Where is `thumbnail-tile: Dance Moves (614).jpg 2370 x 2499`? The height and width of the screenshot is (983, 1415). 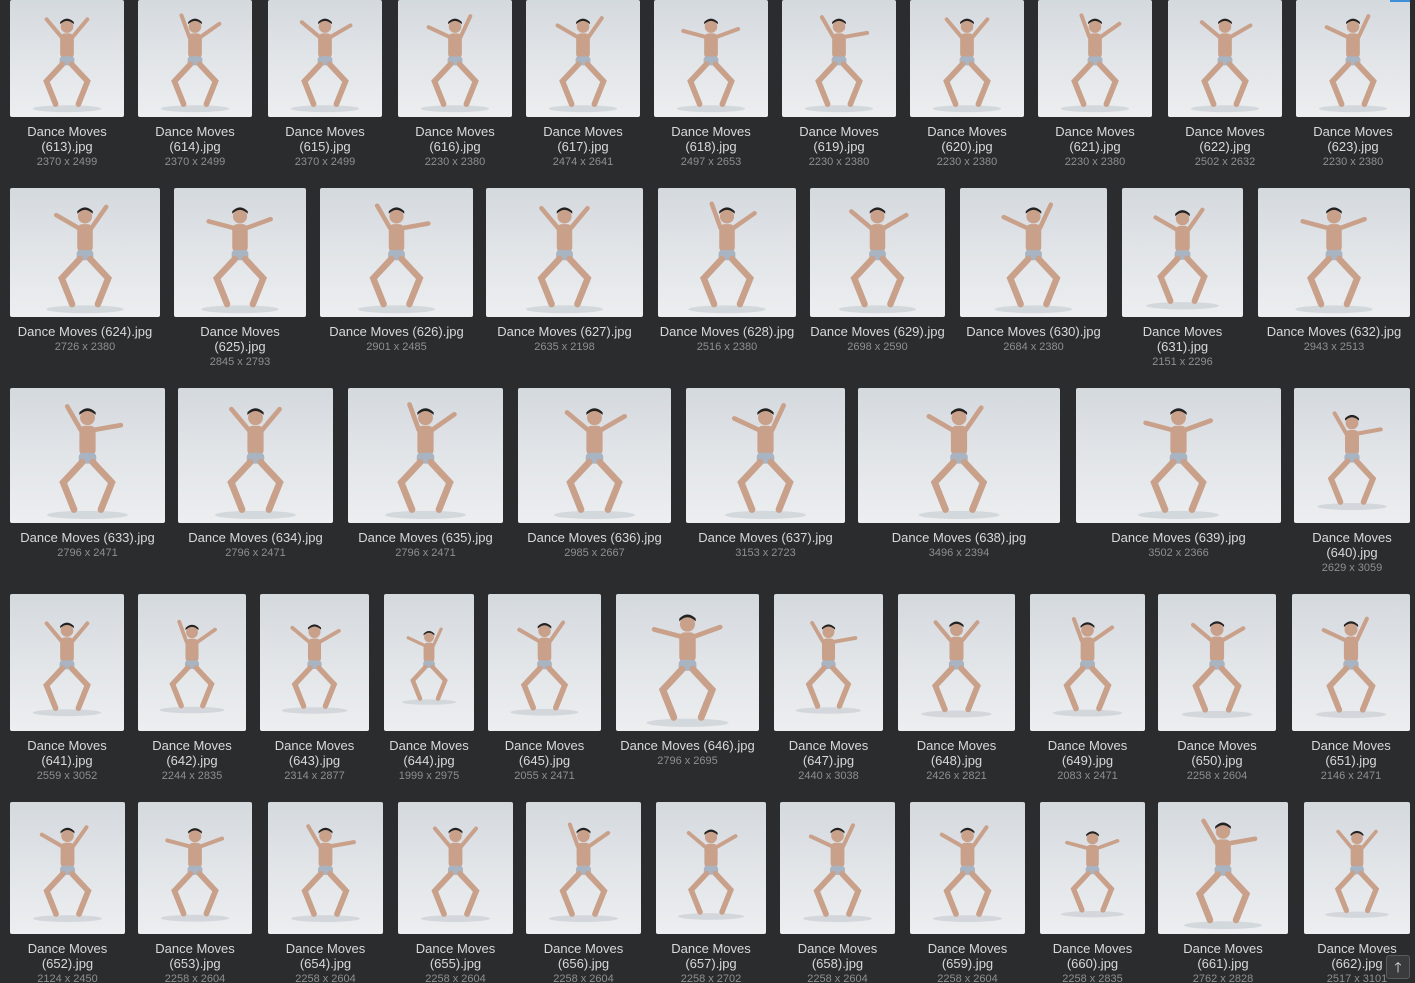
thumbnail-tile: Dance Moves (614).jpg 2370 x 2499 is located at coordinates (195, 93).